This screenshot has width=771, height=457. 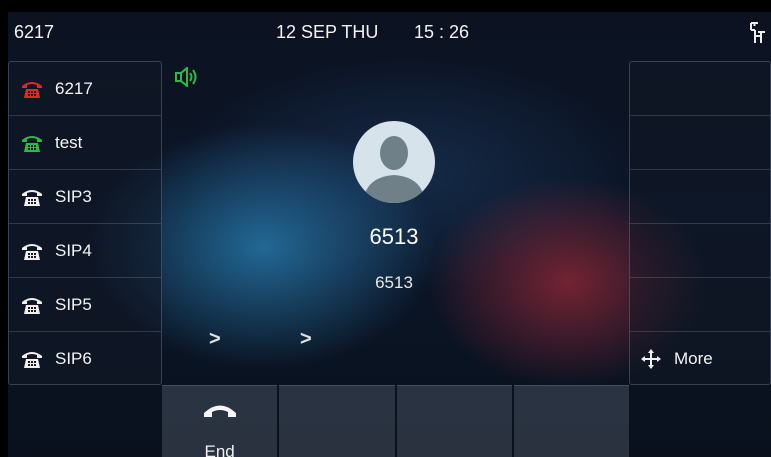 I want to click on line-key-3: SIP3, so click(x=85, y=197).